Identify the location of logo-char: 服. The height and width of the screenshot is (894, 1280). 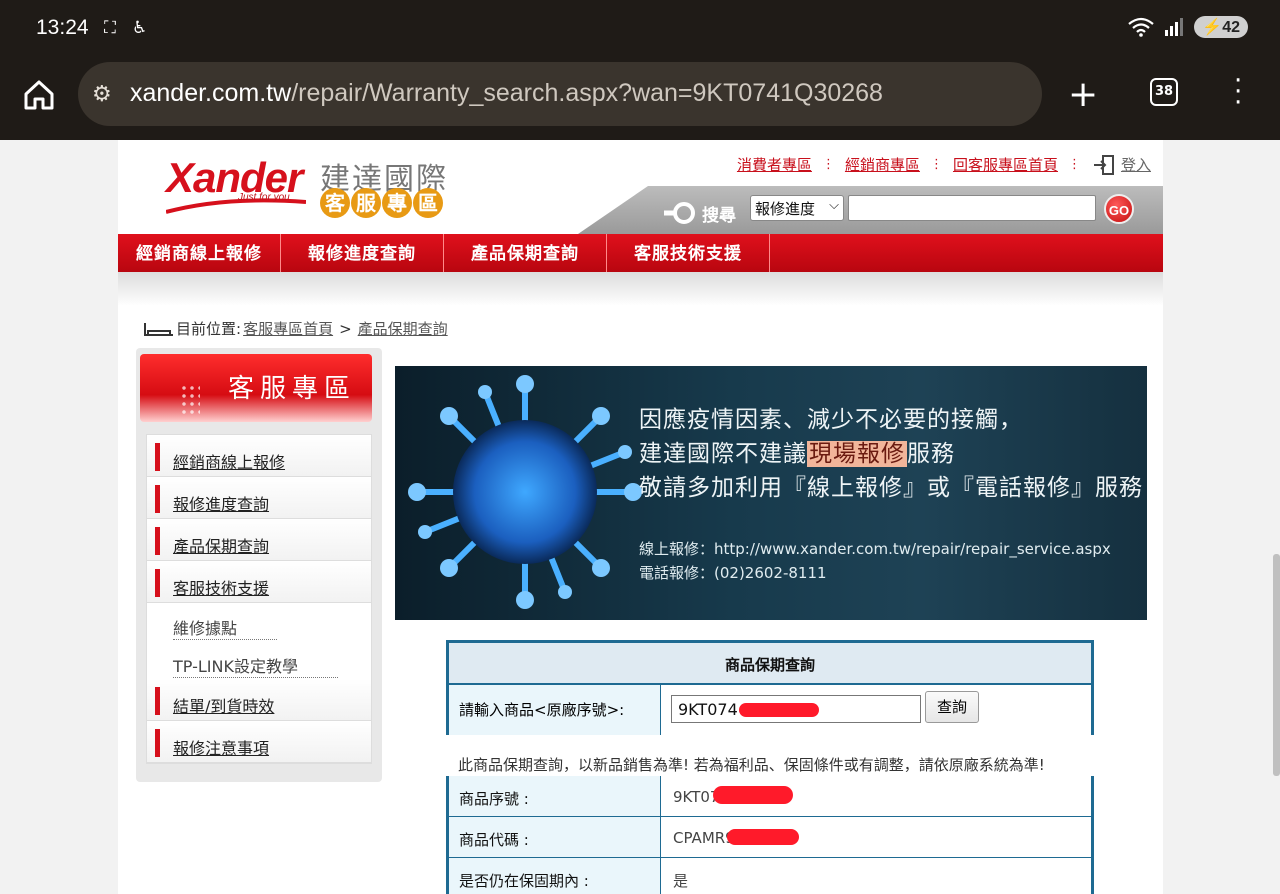
(366, 203).